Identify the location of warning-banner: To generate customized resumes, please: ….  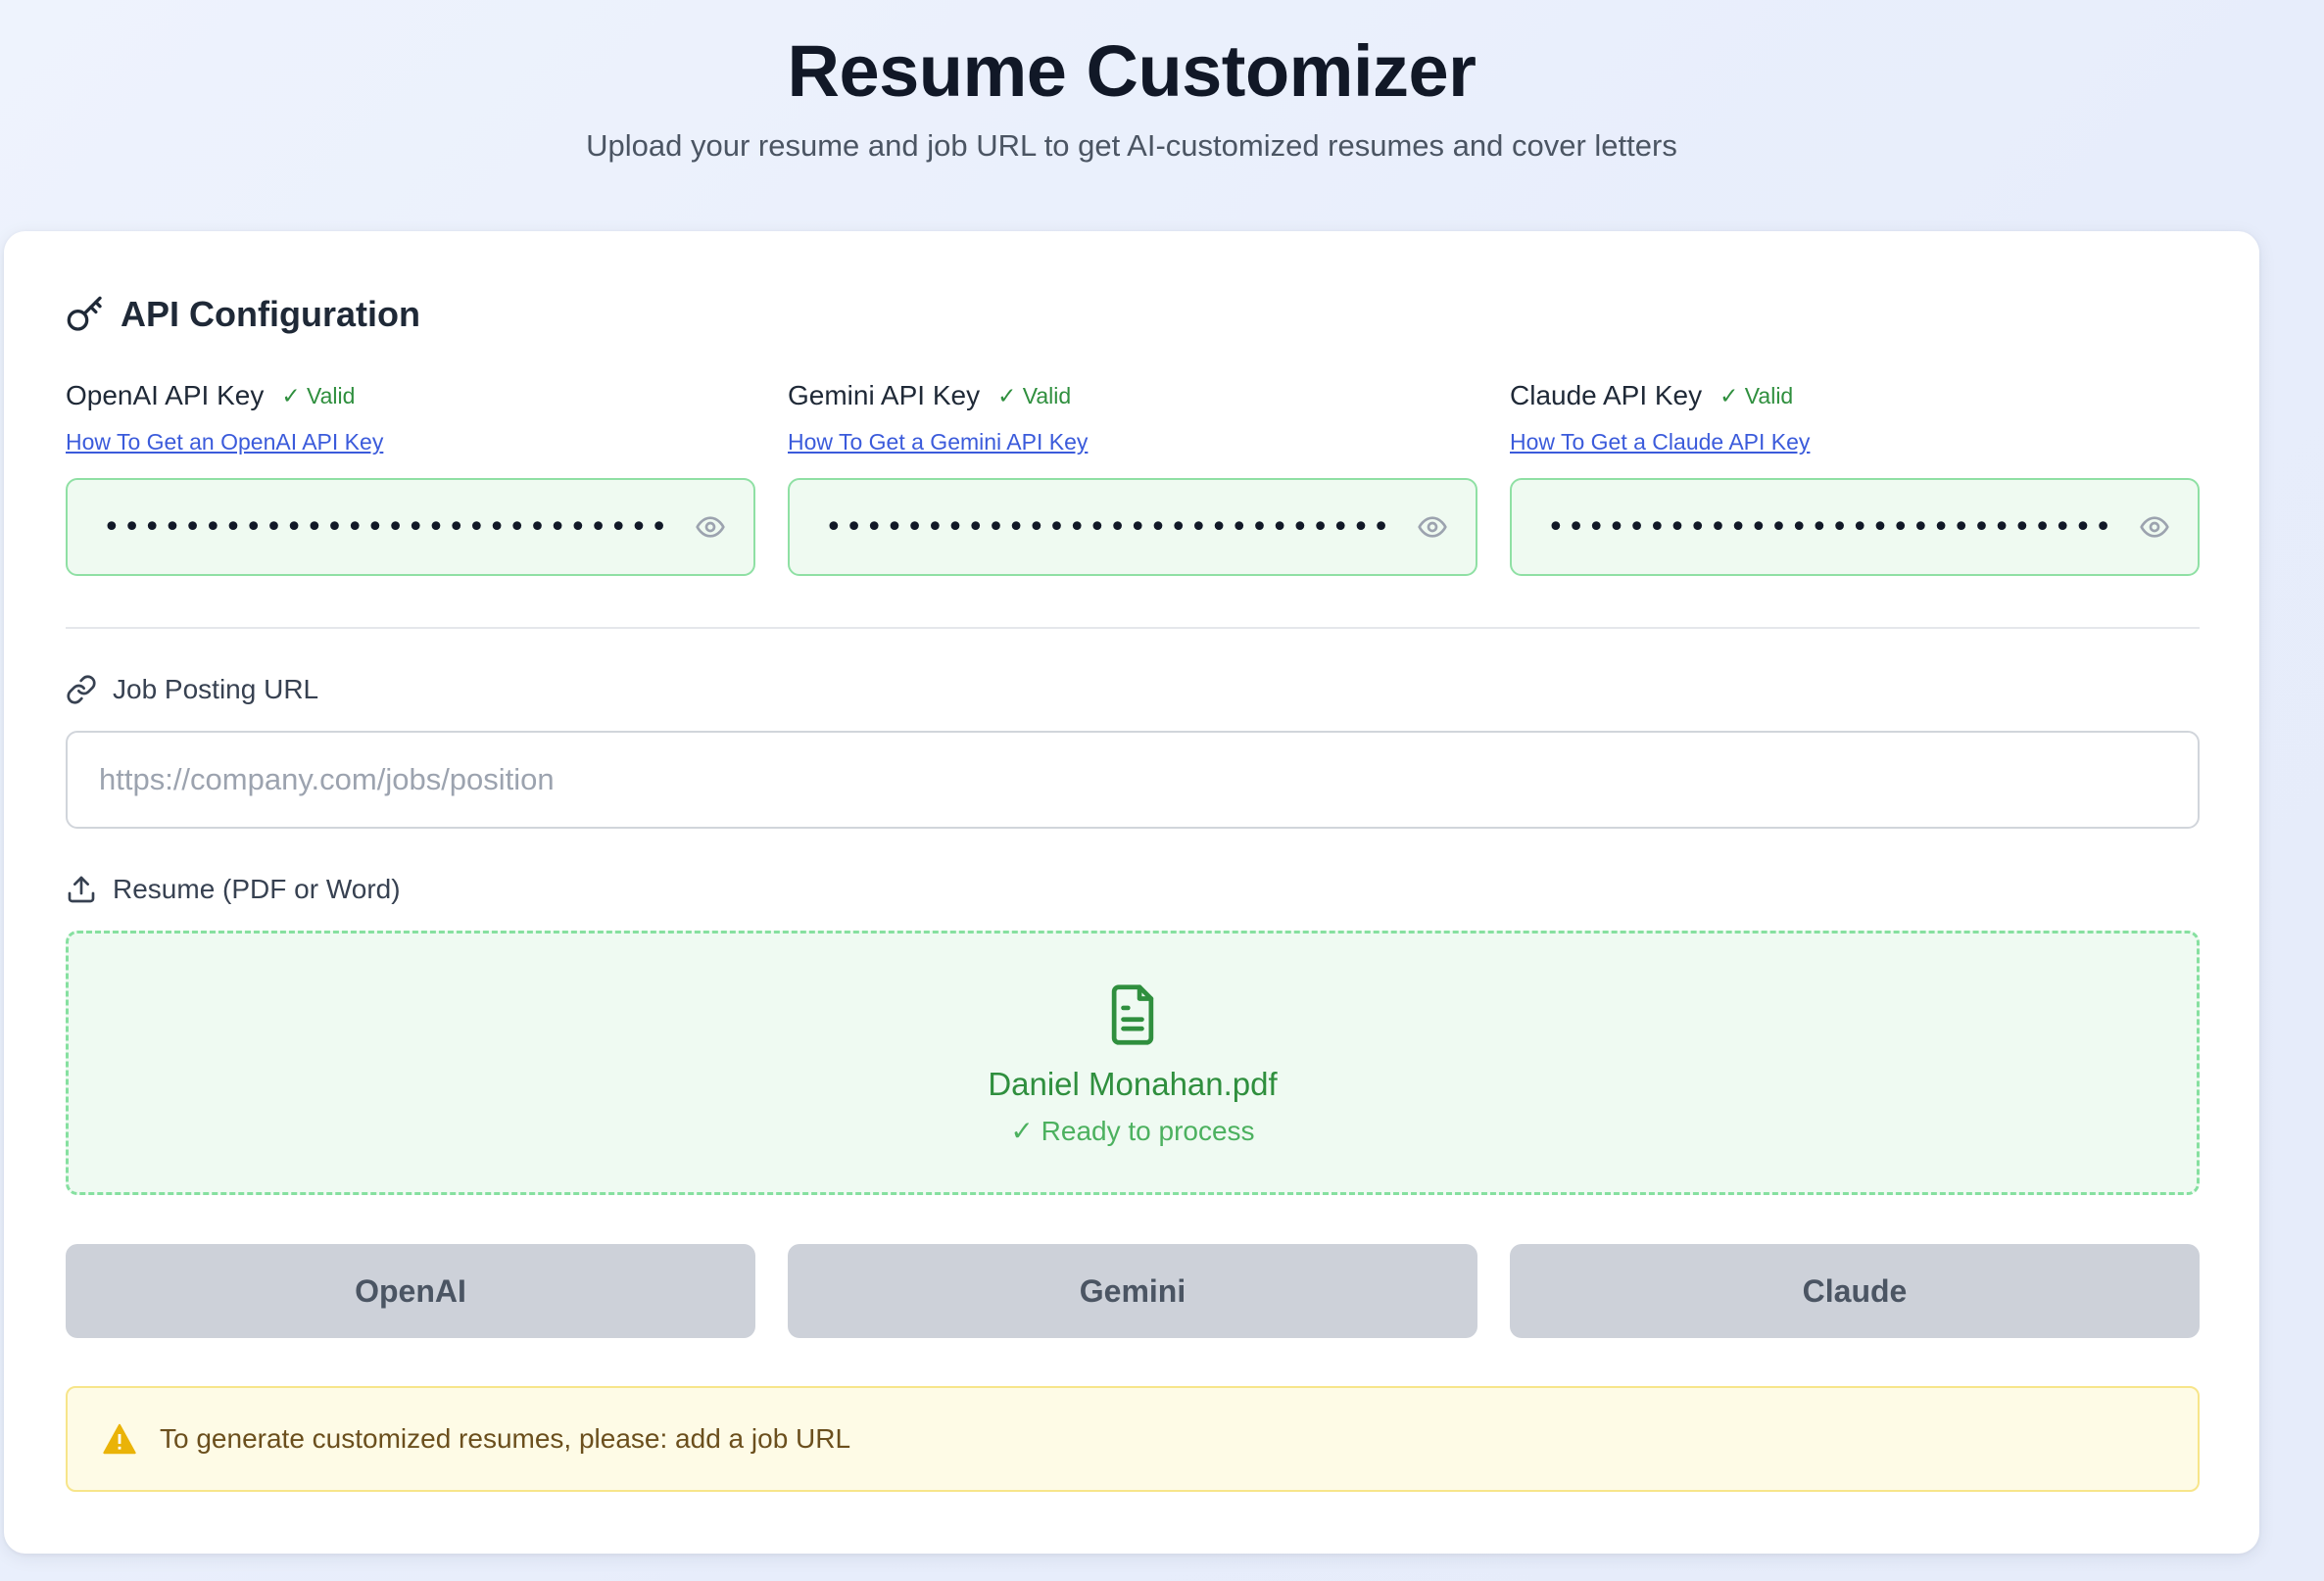
(1133, 1439).